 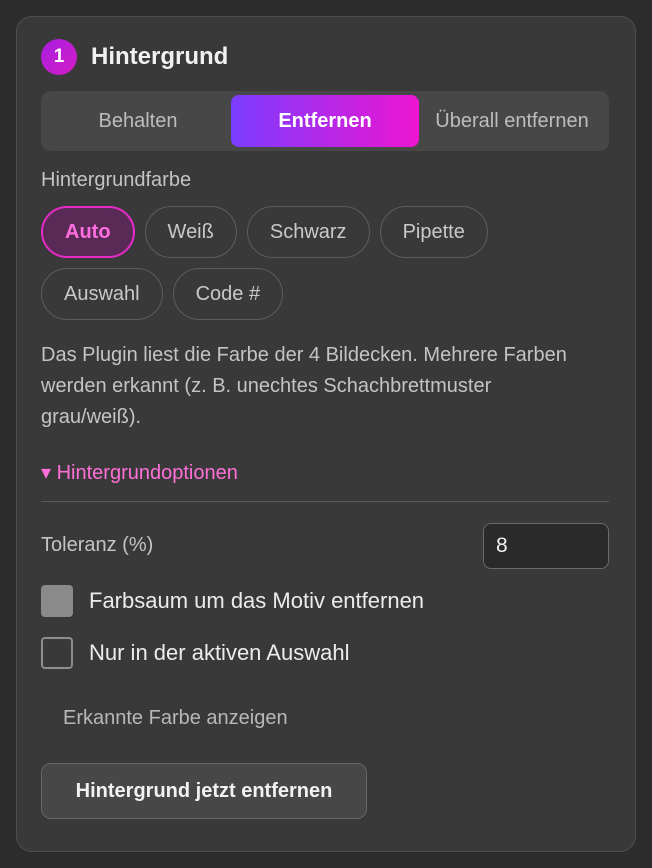 What do you see at coordinates (57, 653) in the screenshot?
I see `active-selection-checkbox` at bounding box center [57, 653].